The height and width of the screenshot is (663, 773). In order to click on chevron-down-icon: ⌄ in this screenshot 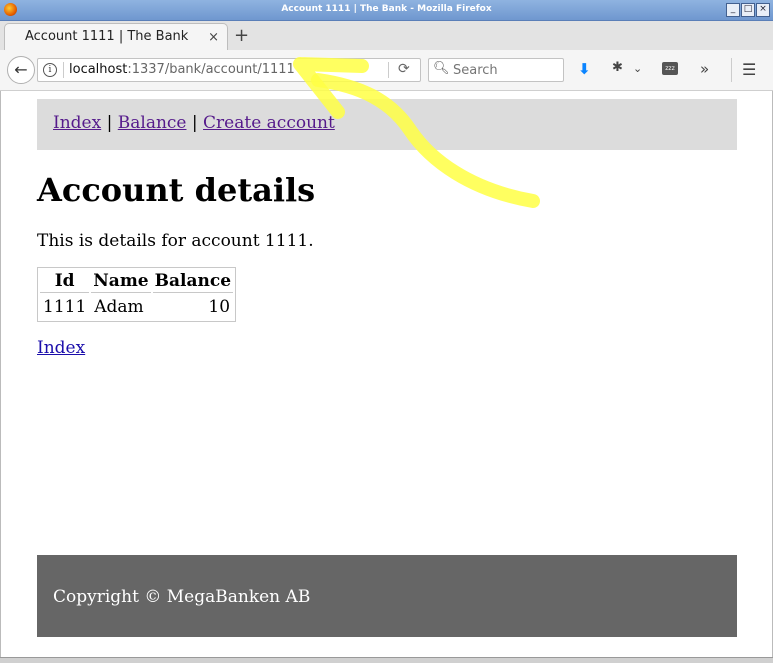, I will do `click(637, 68)`.